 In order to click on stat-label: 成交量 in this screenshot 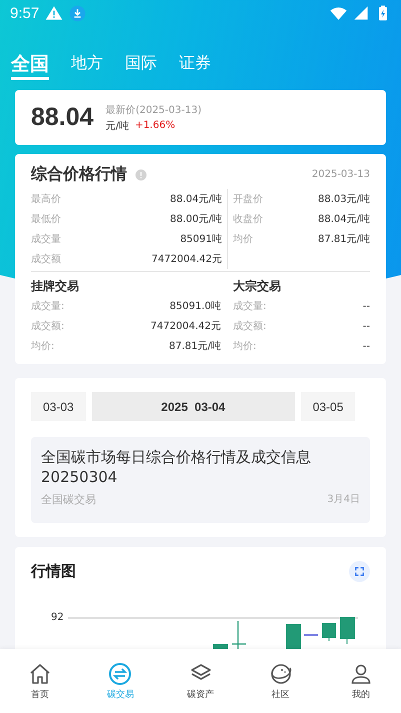, I will do `click(46, 239)`.